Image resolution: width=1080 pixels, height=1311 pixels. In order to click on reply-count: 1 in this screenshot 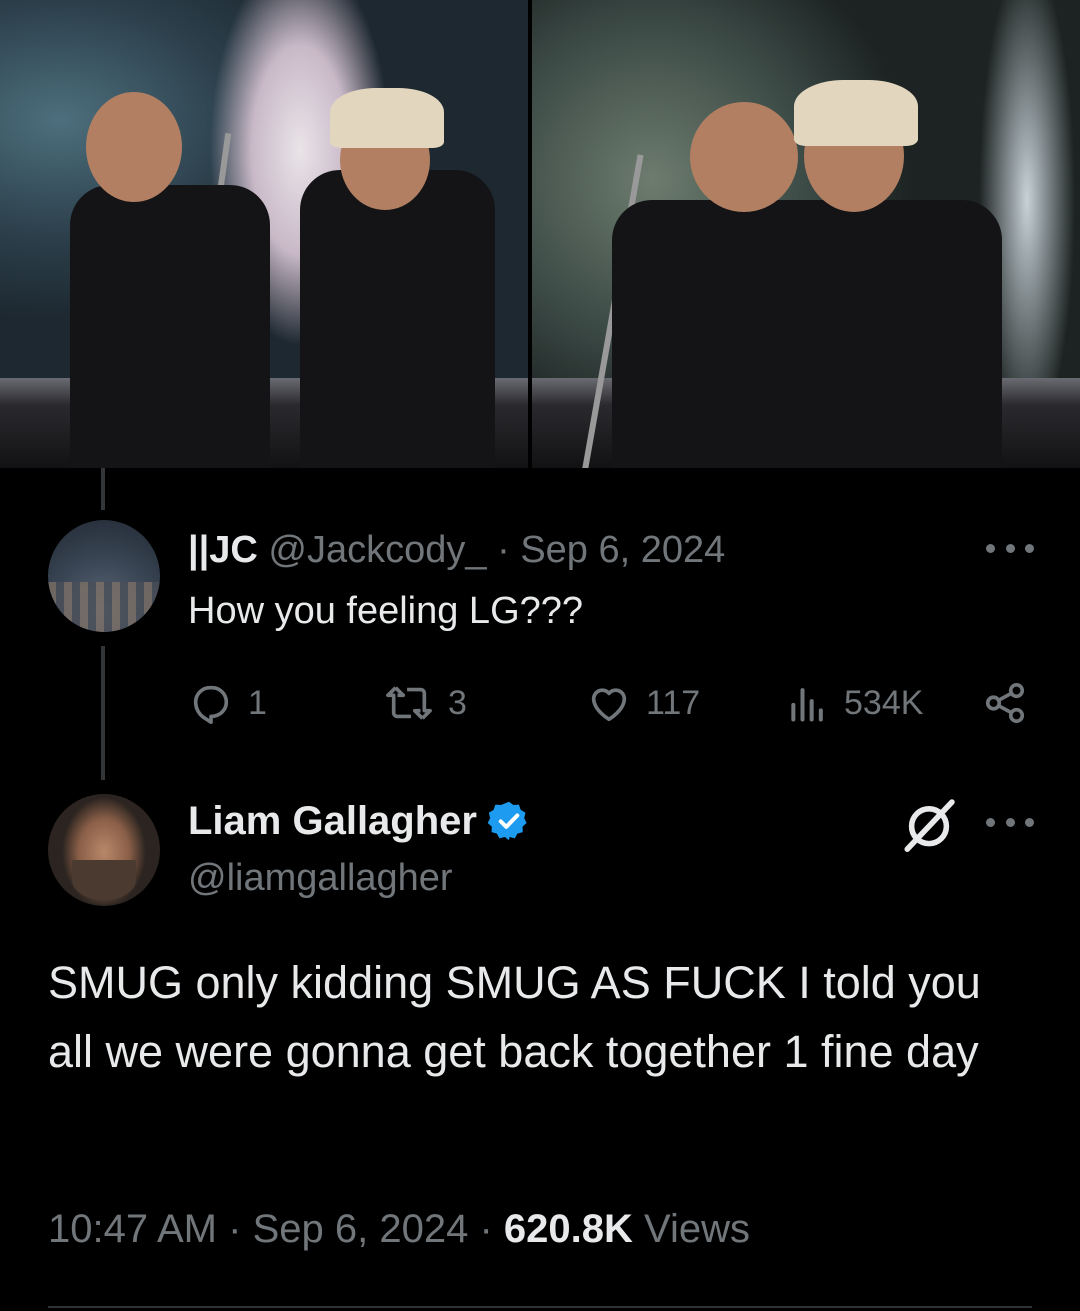, I will do `click(257, 702)`.